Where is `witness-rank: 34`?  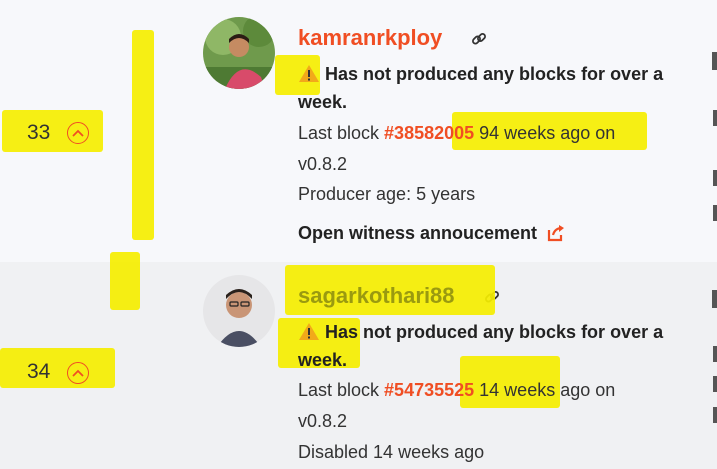
witness-rank: 34 is located at coordinates (39, 371).